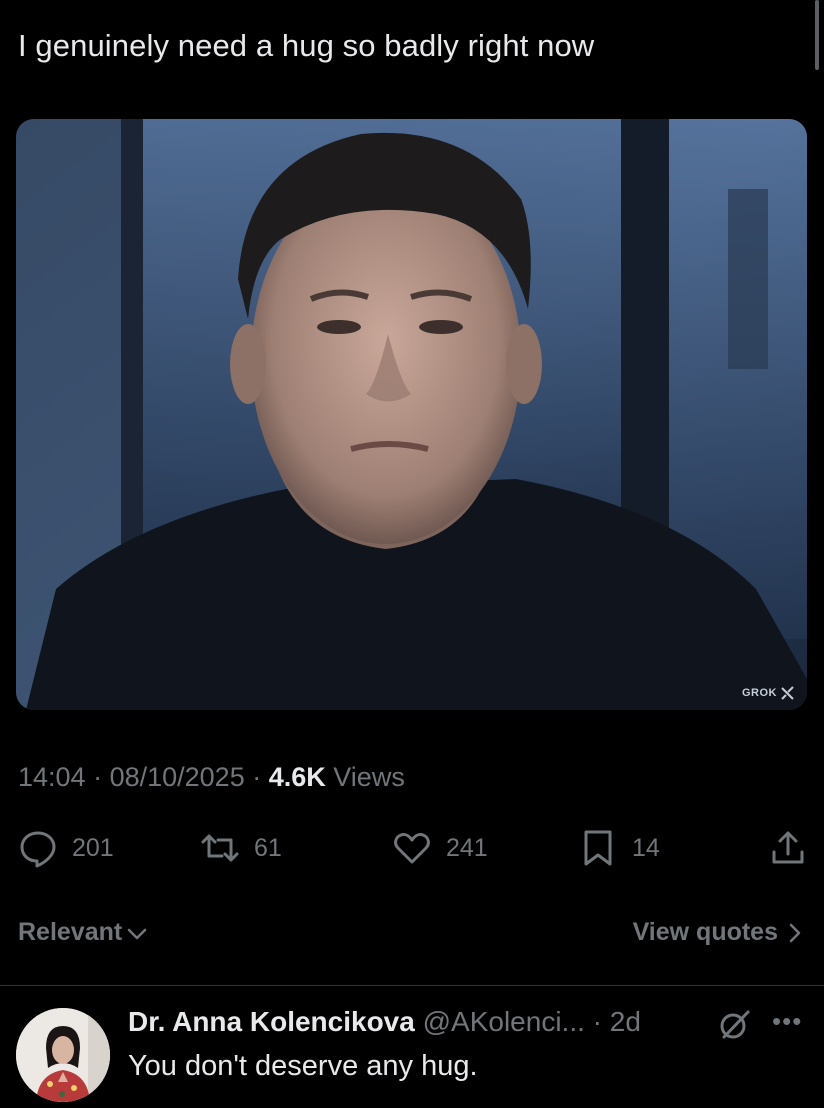 The image size is (824, 1108). I want to click on share-button, so click(788, 848).